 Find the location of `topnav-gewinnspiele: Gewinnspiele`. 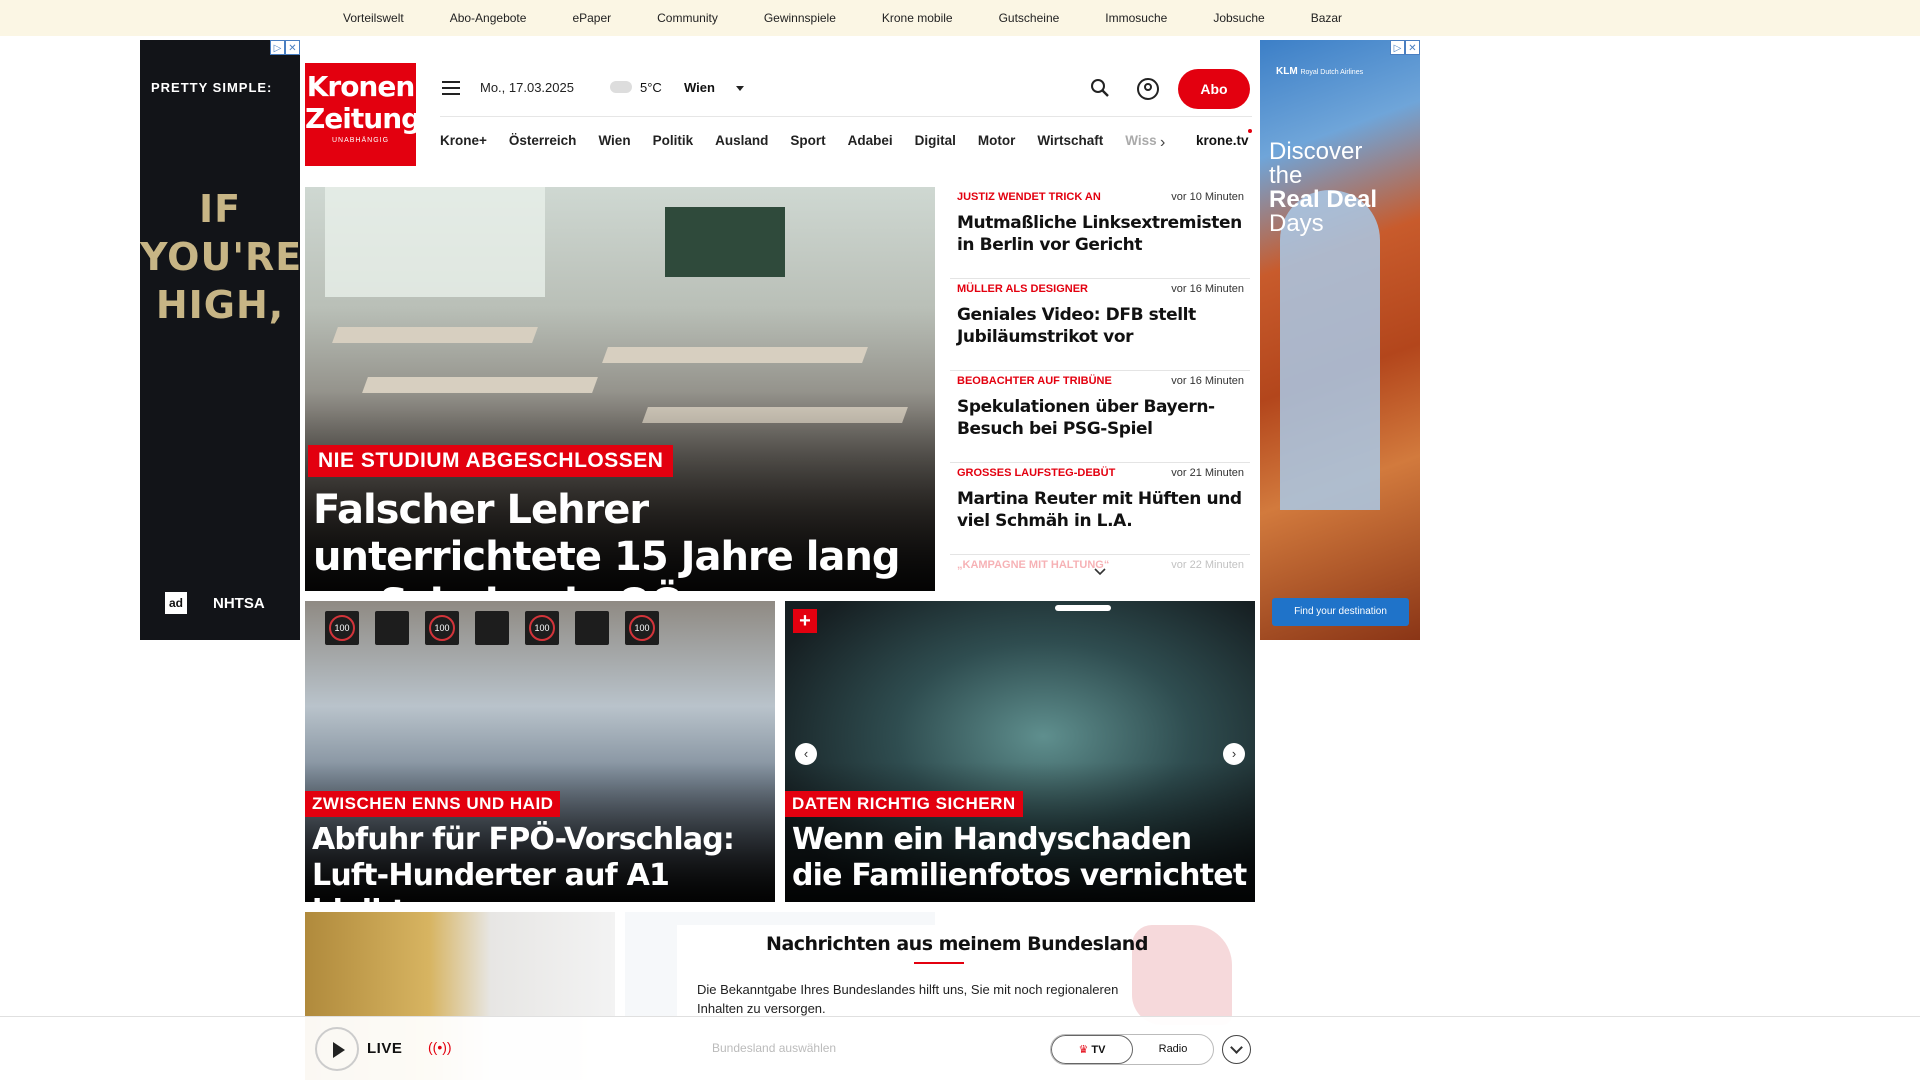

topnav-gewinnspiele: Gewinnspiele is located at coordinates (800, 18).